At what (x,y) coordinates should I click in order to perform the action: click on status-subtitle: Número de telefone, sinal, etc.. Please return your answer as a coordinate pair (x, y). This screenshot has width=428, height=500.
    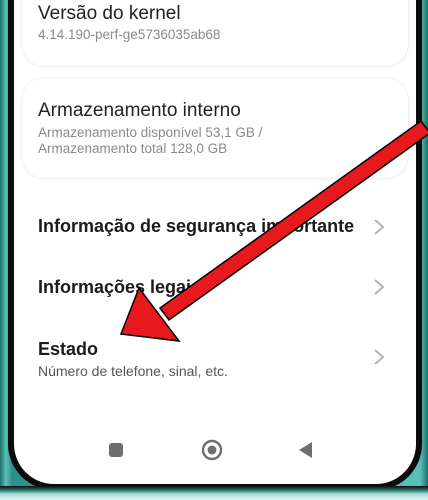
    Looking at the image, I should click on (133, 371).